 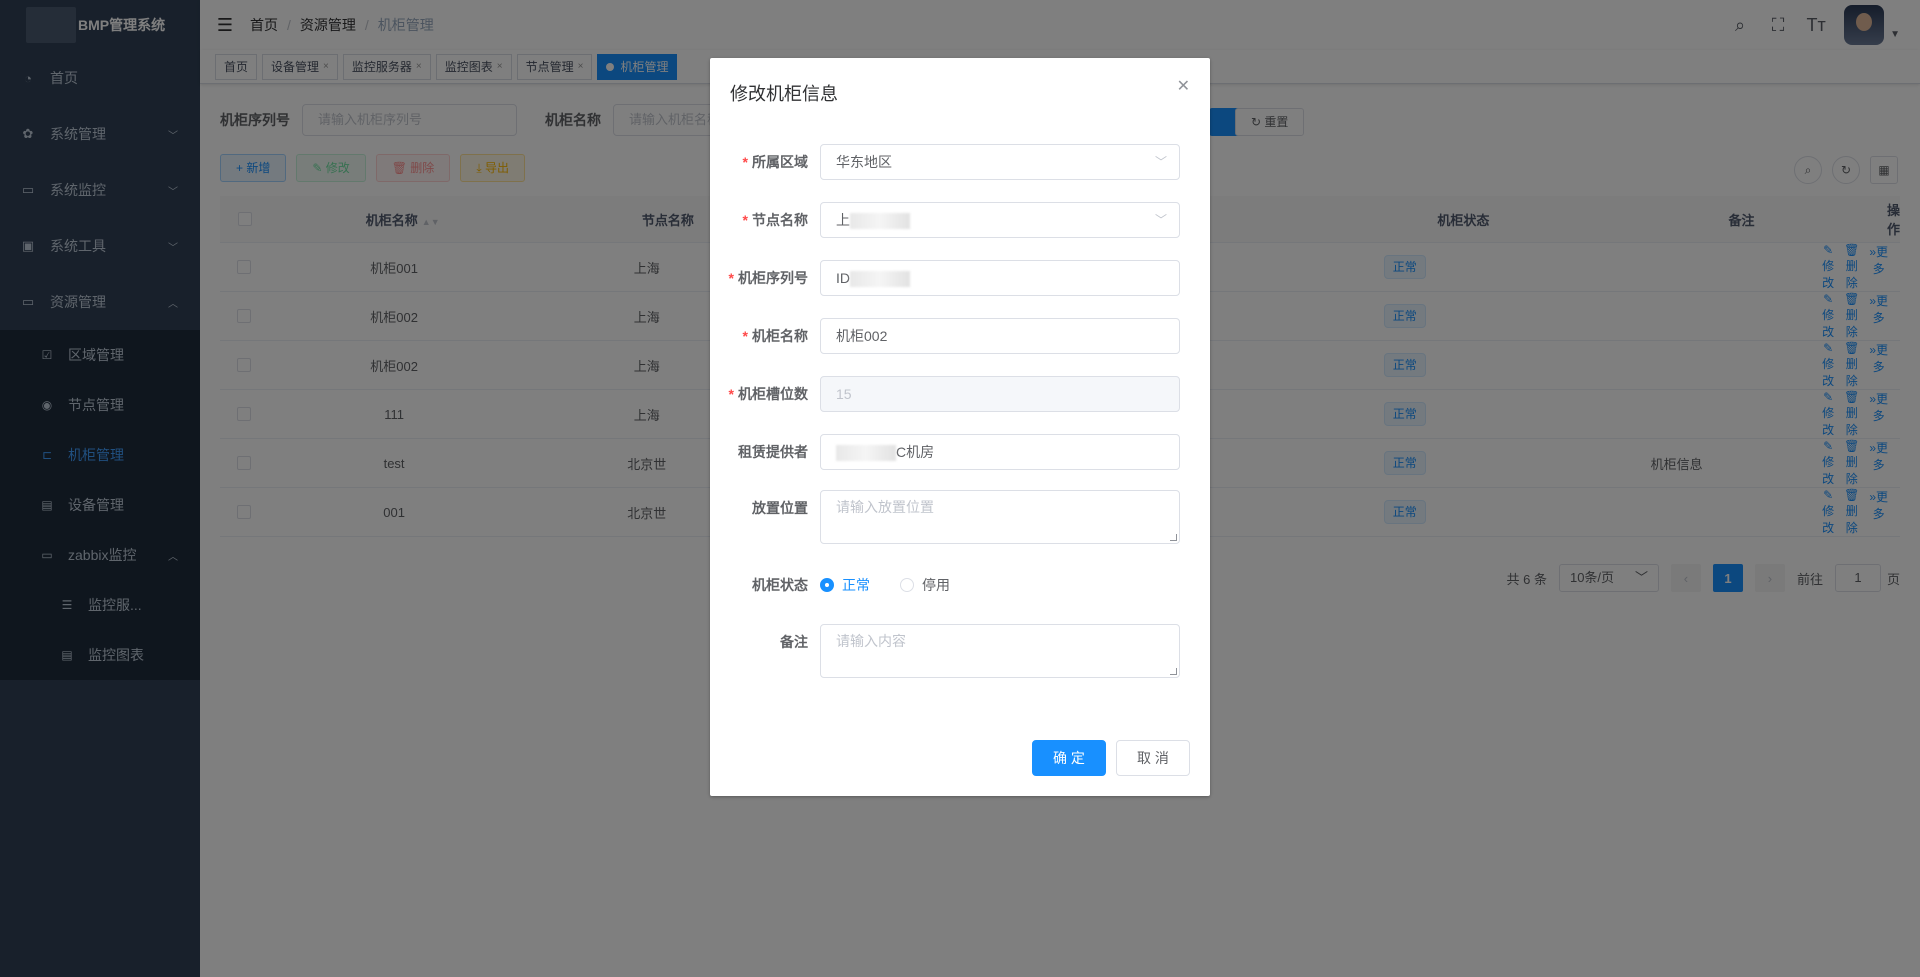 What do you see at coordinates (843, 220) in the screenshot?
I see `node-value: 上` at bounding box center [843, 220].